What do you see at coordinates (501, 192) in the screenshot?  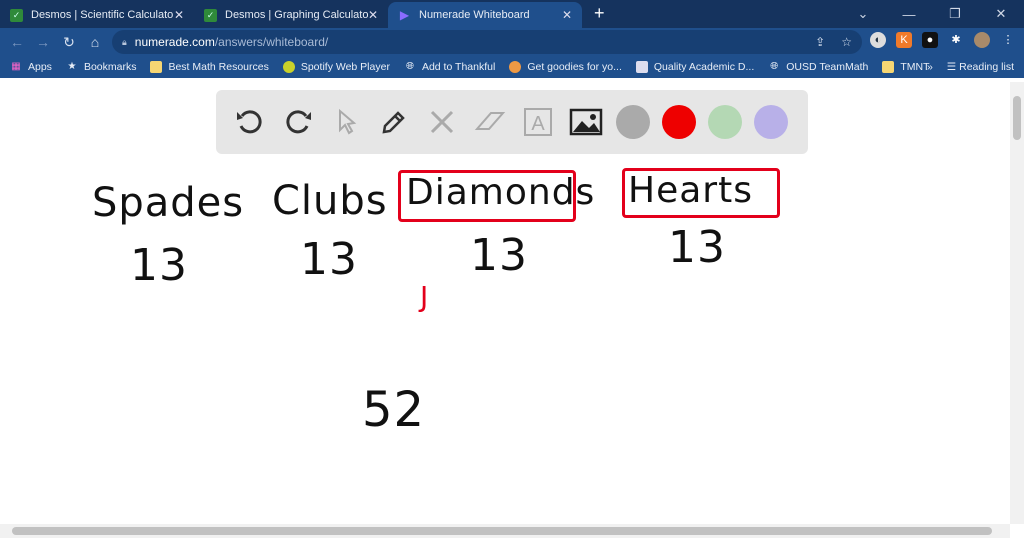 I see `suit-label: Diamonds` at bounding box center [501, 192].